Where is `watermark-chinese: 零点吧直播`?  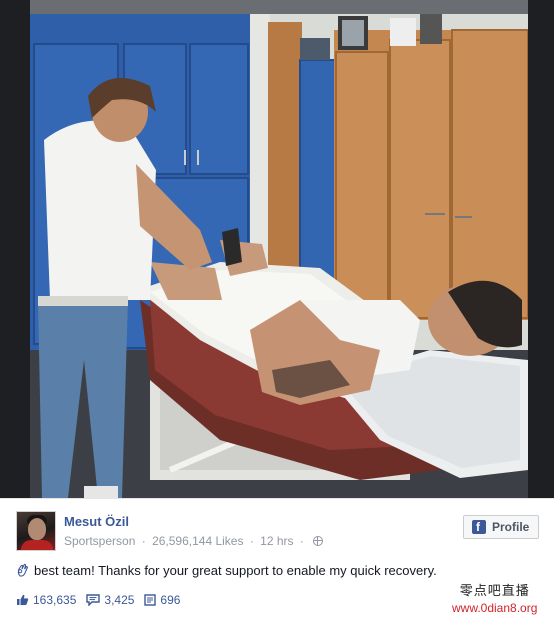
watermark-chinese: 零点吧直播 is located at coordinates (494, 591).